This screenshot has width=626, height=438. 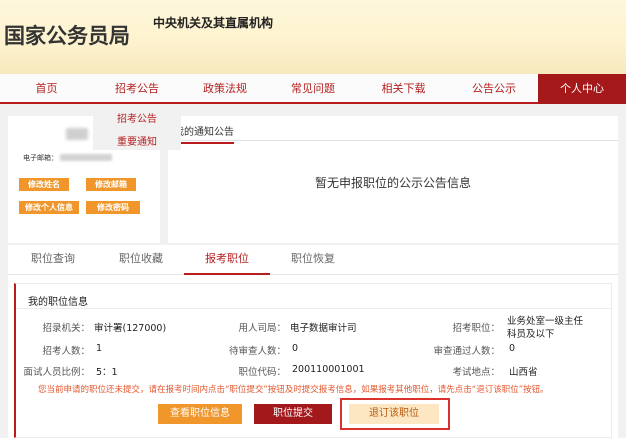 I want to click on edit-email-button: 修改邮箱, so click(x=111, y=184).